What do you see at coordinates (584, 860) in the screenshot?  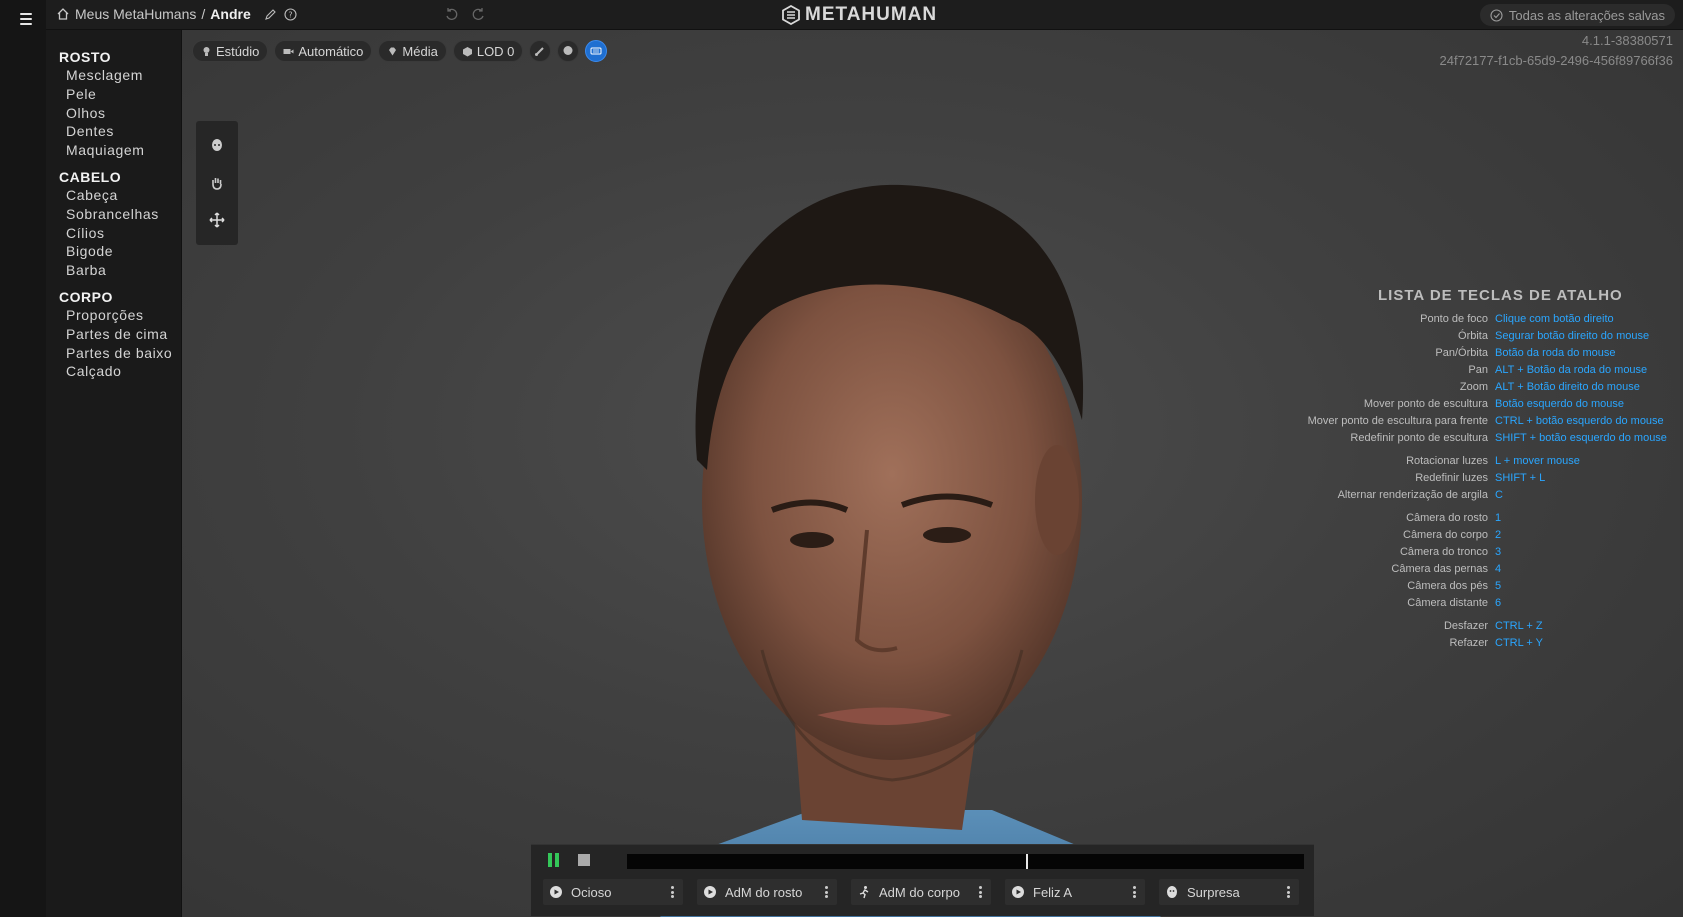 I see `stop-icon` at bounding box center [584, 860].